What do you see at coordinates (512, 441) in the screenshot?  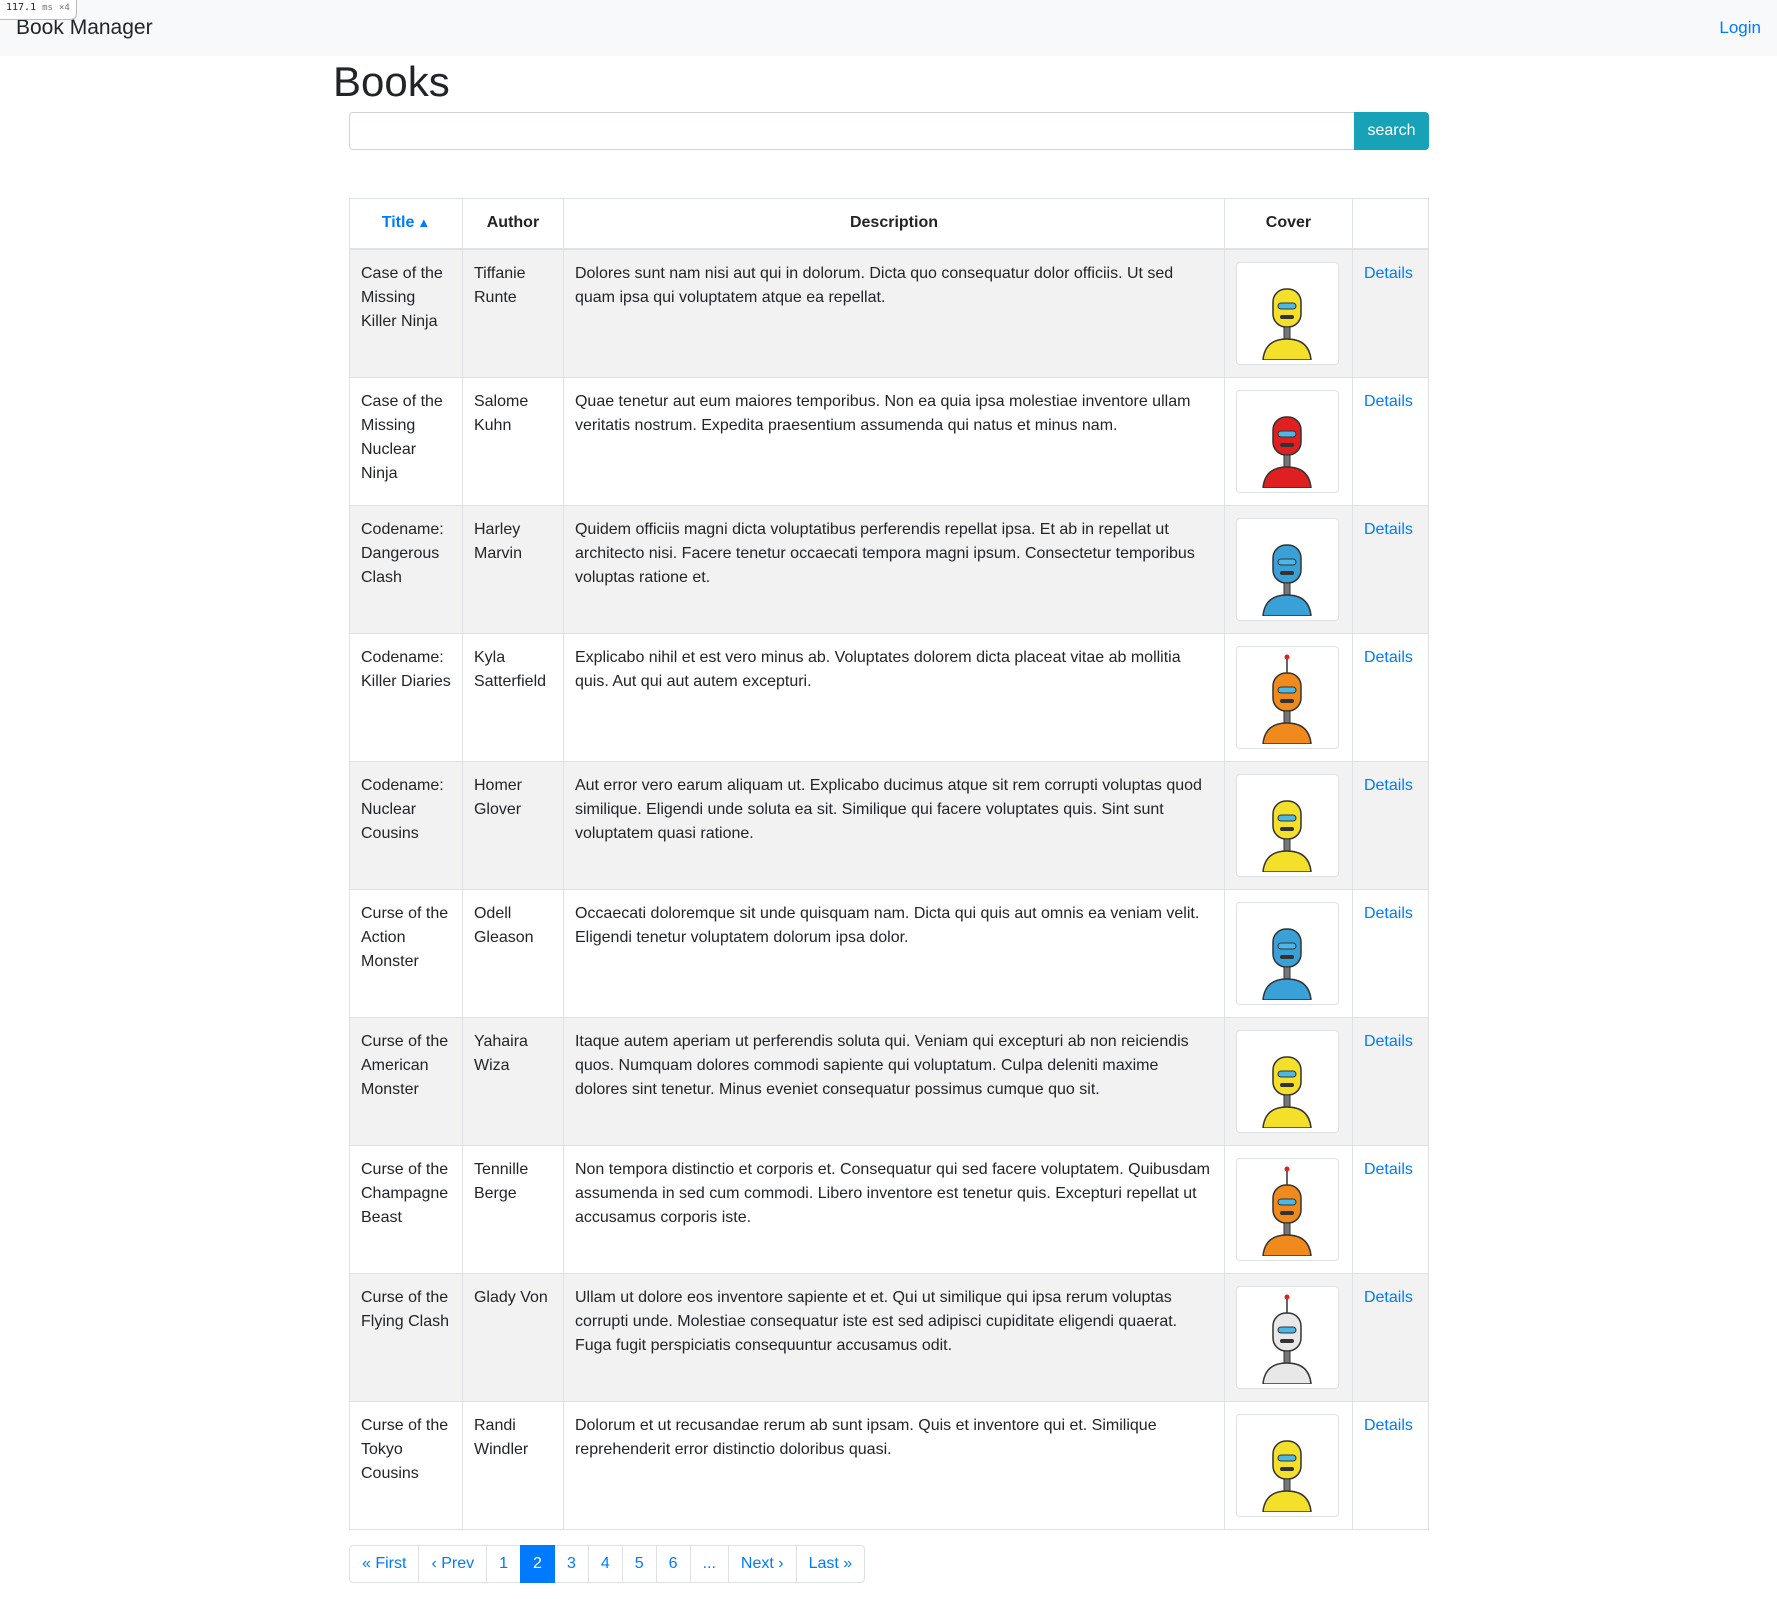 I see `book-author: Salome Kuhn` at bounding box center [512, 441].